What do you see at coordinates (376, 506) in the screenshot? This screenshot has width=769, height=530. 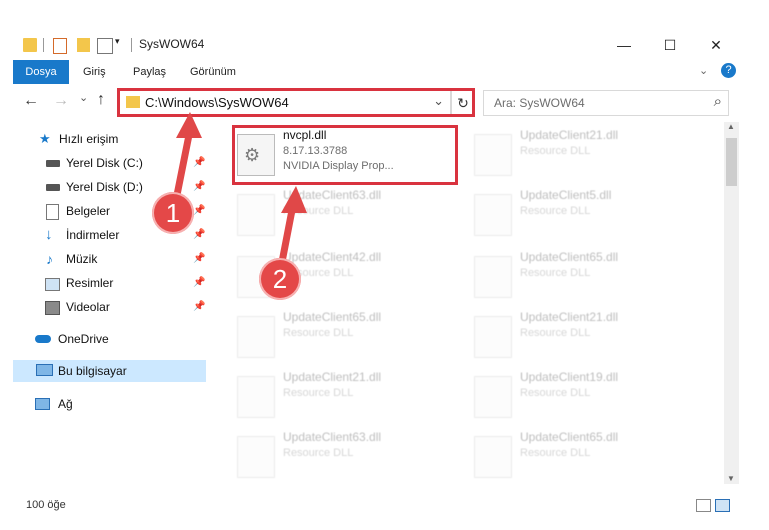 I see `status-bar: 100 öğe` at bounding box center [376, 506].